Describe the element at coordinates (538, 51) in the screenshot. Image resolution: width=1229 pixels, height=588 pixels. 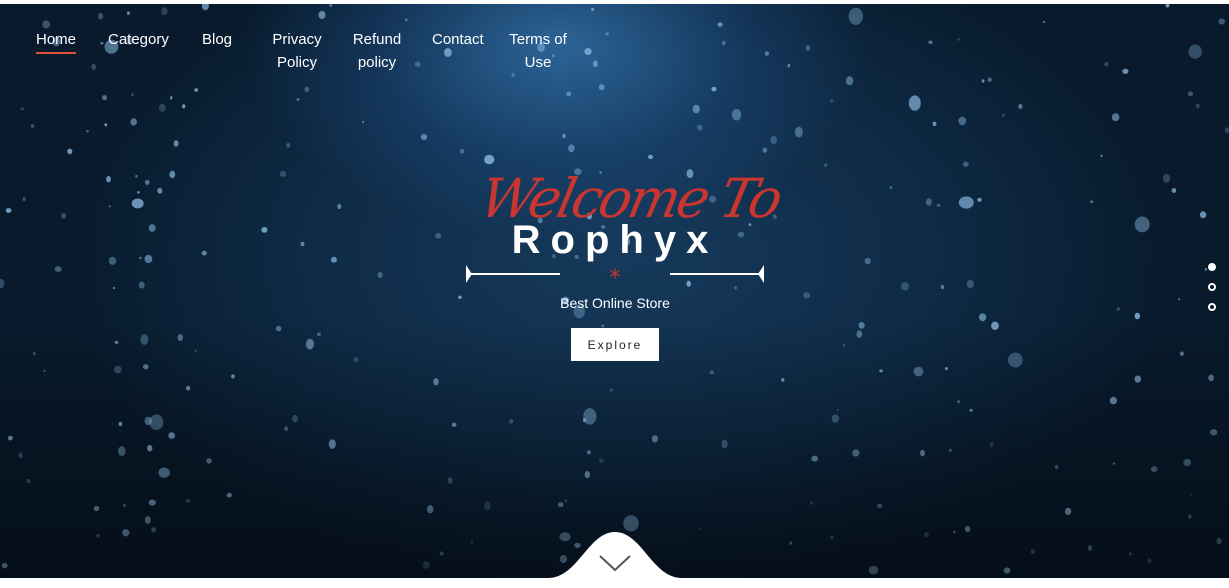
I see `nav-item-terms-of-use: Terms of Use` at that location.